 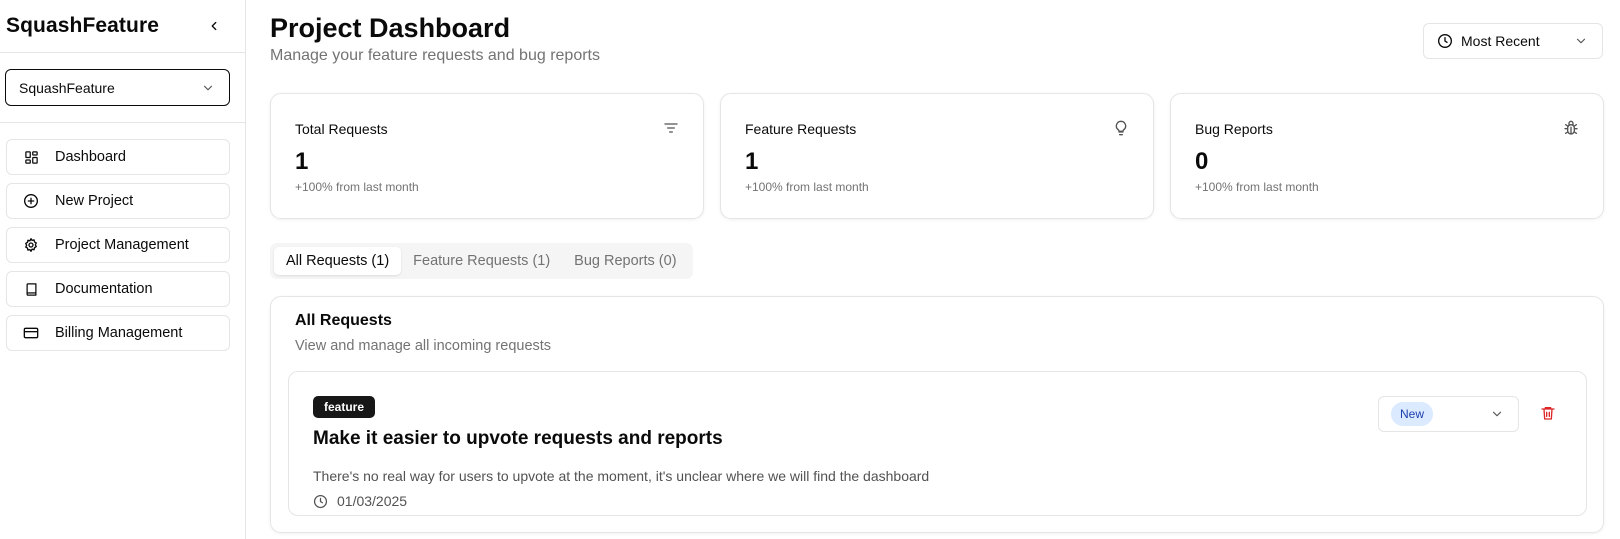 What do you see at coordinates (94, 201) in the screenshot?
I see `sidebar-item-label: New Project` at bounding box center [94, 201].